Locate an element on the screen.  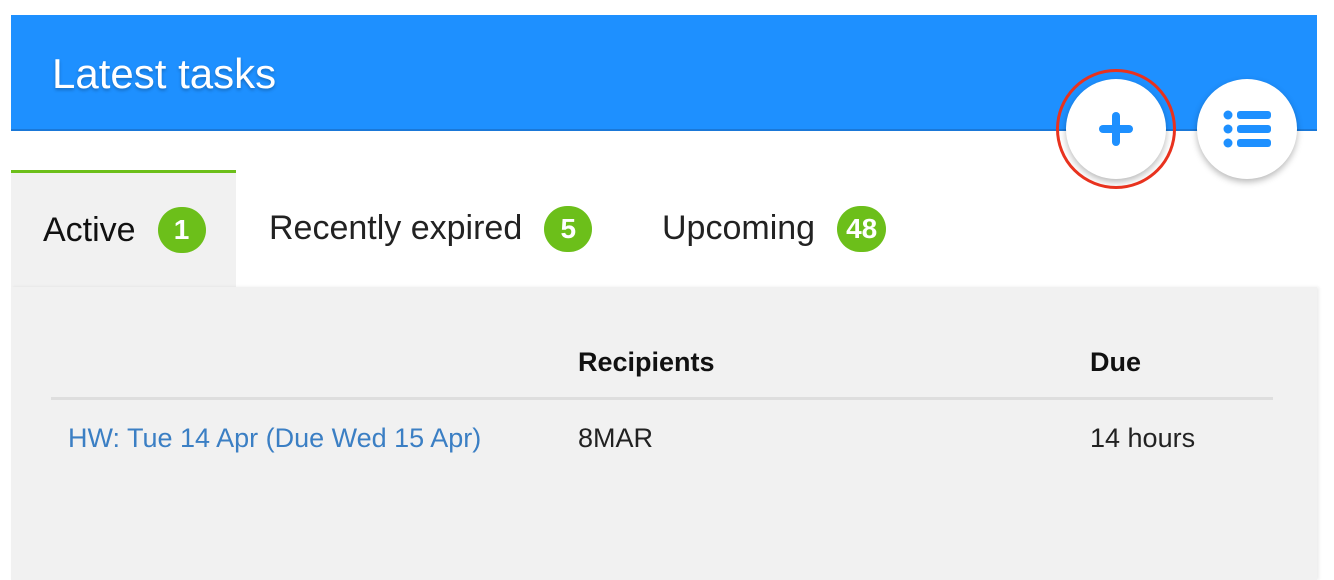
column-header-recipients: Recipients is located at coordinates (646, 362).